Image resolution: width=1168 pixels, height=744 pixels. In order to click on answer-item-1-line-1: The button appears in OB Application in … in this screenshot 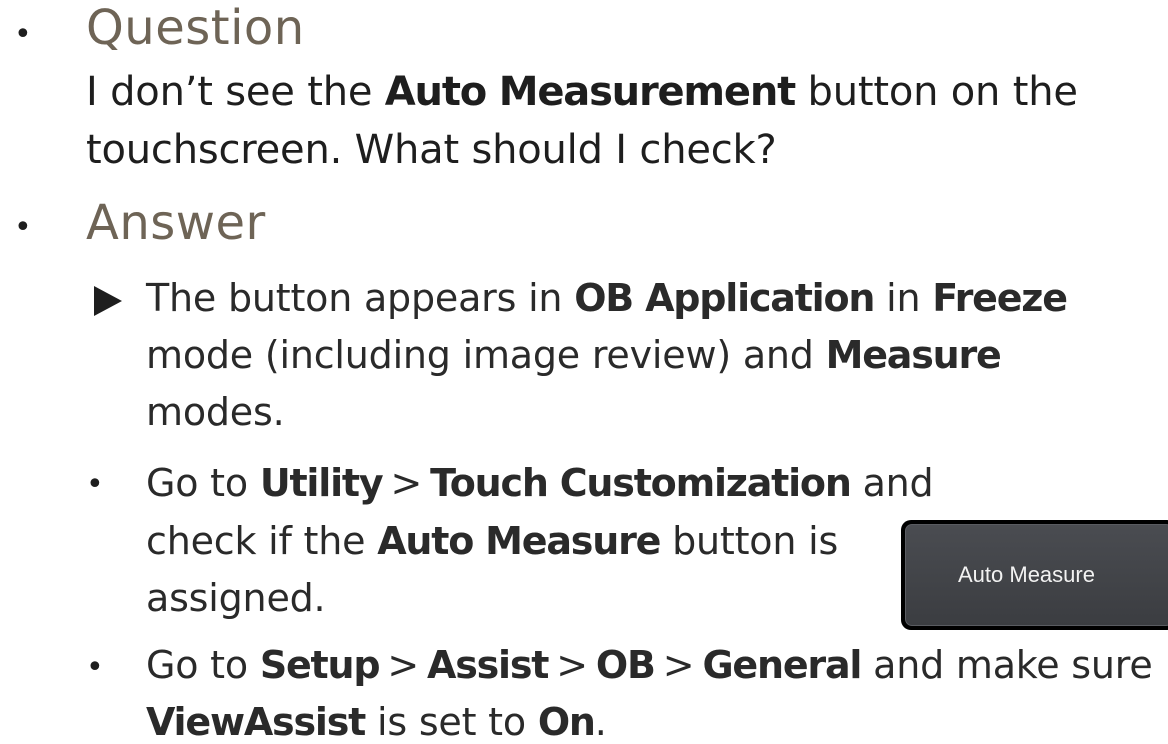, I will do `click(607, 298)`.